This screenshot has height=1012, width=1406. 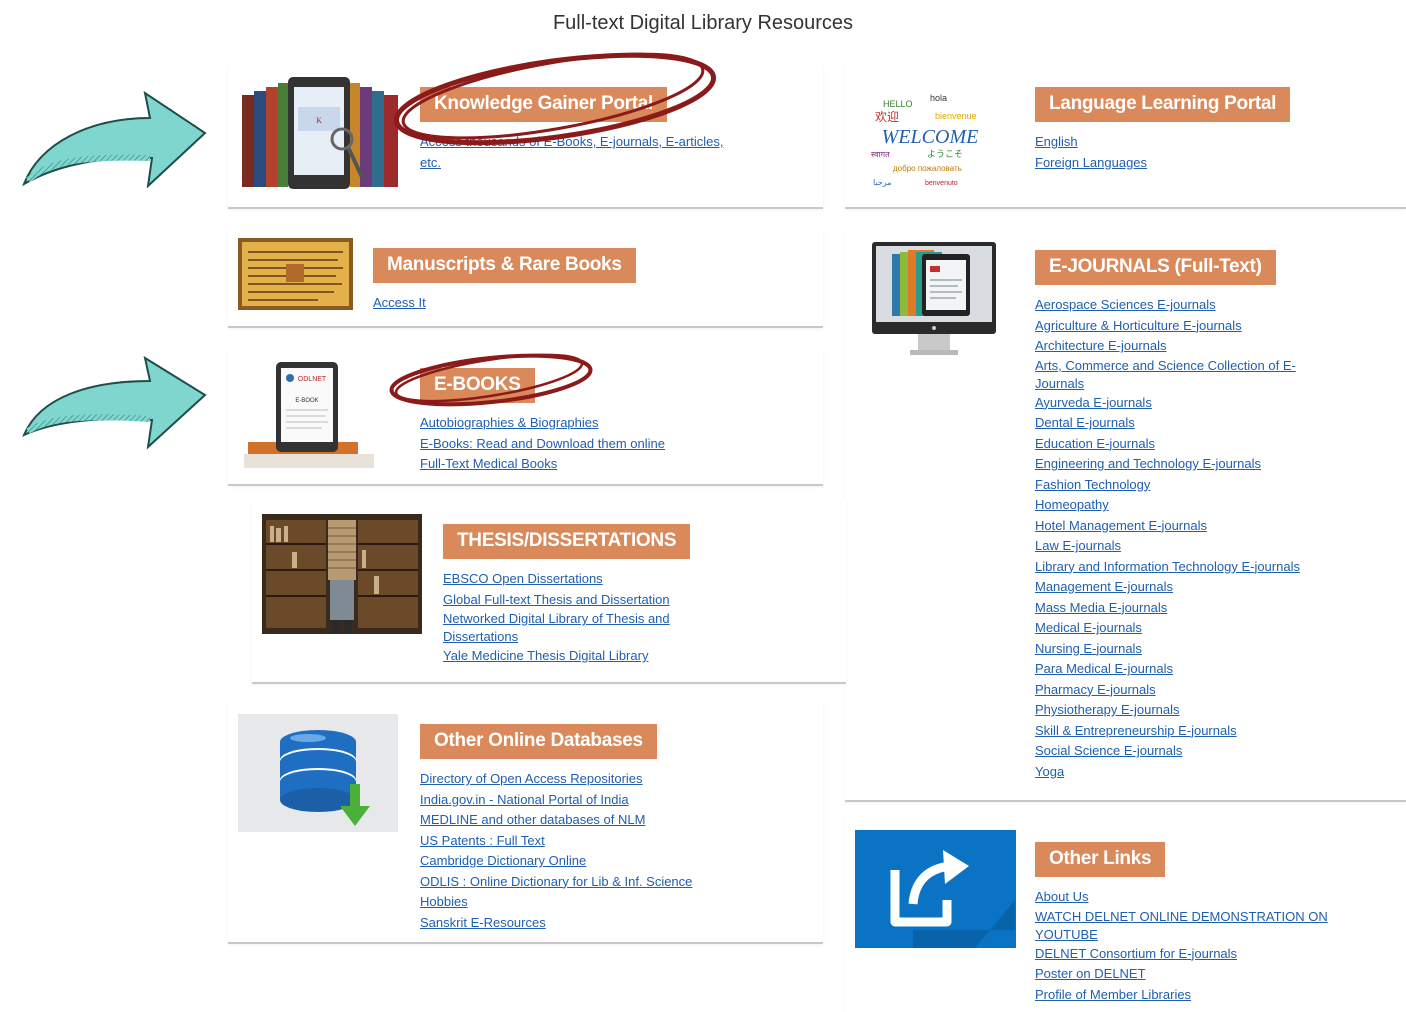 What do you see at coordinates (1210, 751) in the screenshot?
I see `section-link: Social Science E-journals` at bounding box center [1210, 751].